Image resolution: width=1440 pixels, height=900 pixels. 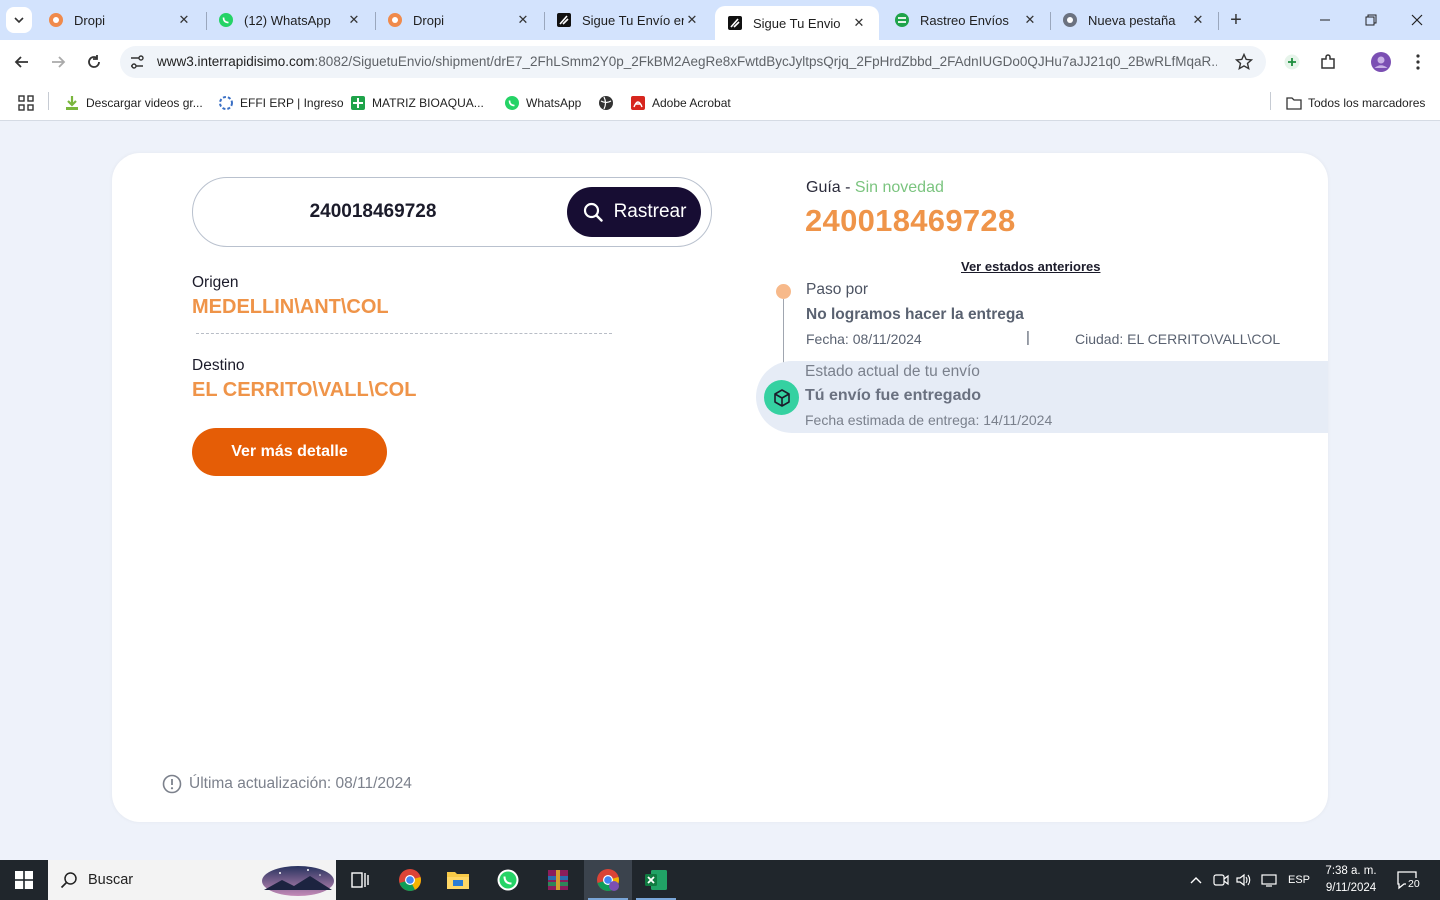 What do you see at coordinates (1351, 880) in the screenshot?
I see `taskbar-clock: 7:38 a. m. 9/11/2024` at bounding box center [1351, 880].